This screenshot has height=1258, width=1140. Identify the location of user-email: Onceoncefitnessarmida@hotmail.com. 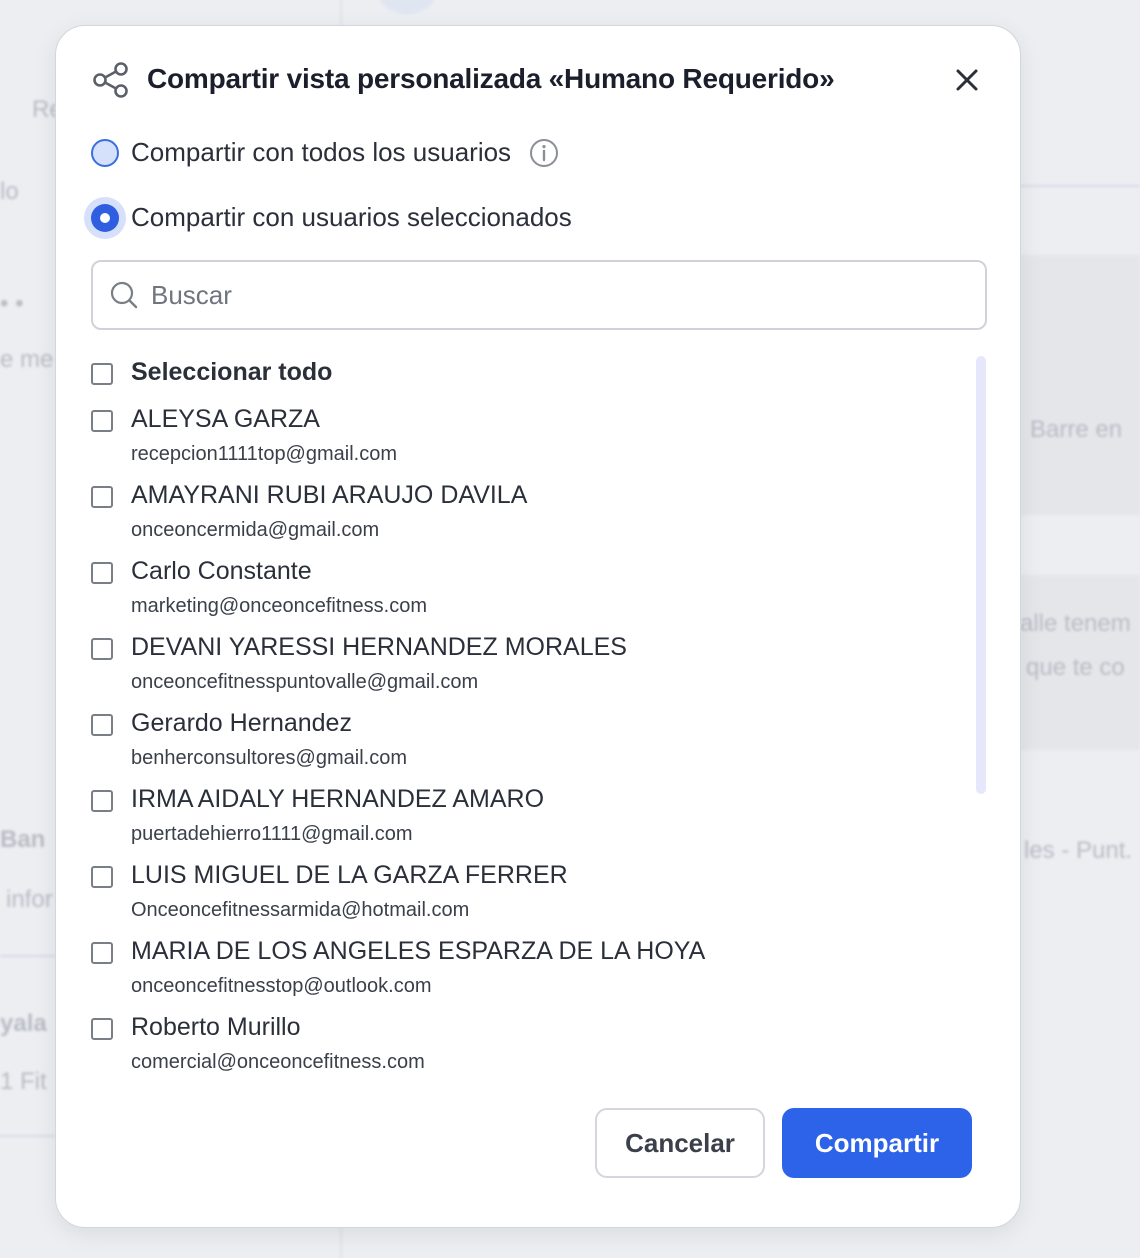
(300, 910).